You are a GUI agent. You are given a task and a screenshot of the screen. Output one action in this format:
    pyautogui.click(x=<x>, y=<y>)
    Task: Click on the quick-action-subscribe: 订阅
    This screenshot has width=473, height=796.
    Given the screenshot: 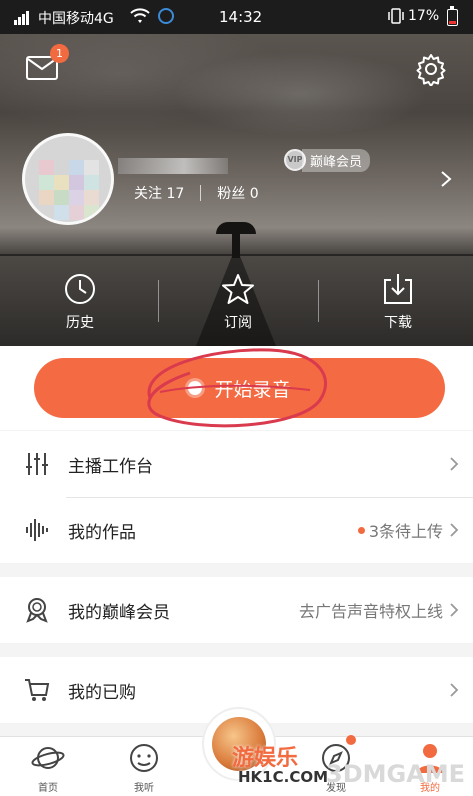 What is the action you would take?
    pyautogui.click(x=238, y=302)
    